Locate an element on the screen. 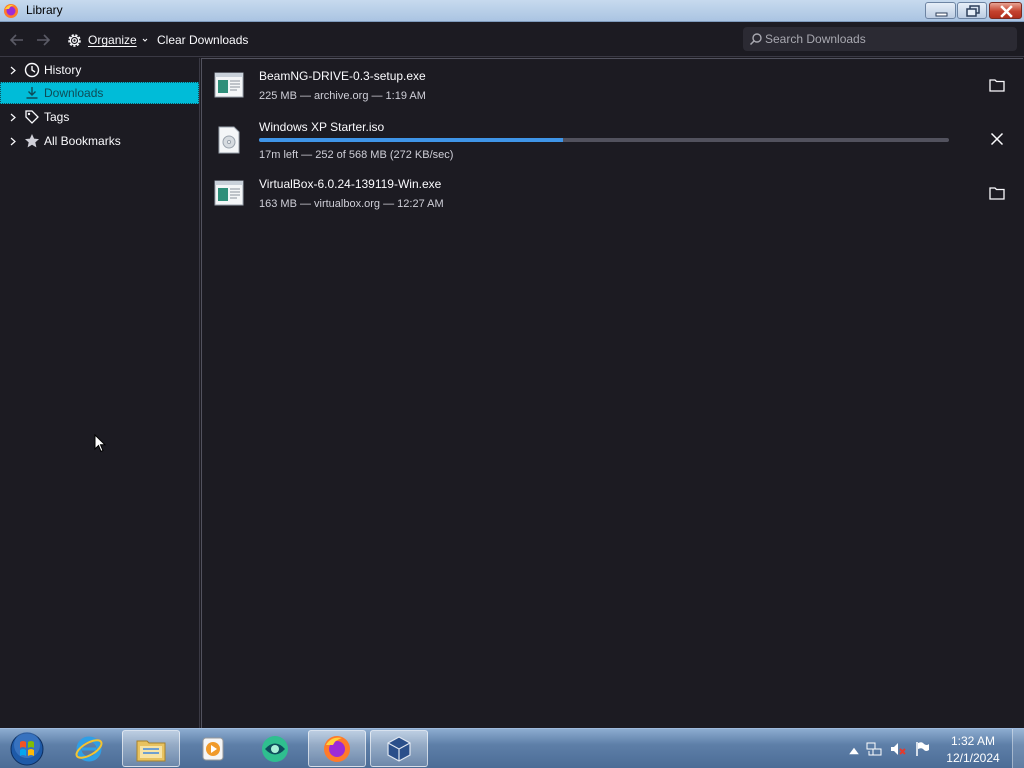 This screenshot has height=768, width=1024. tag-icon is located at coordinates (32, 117).